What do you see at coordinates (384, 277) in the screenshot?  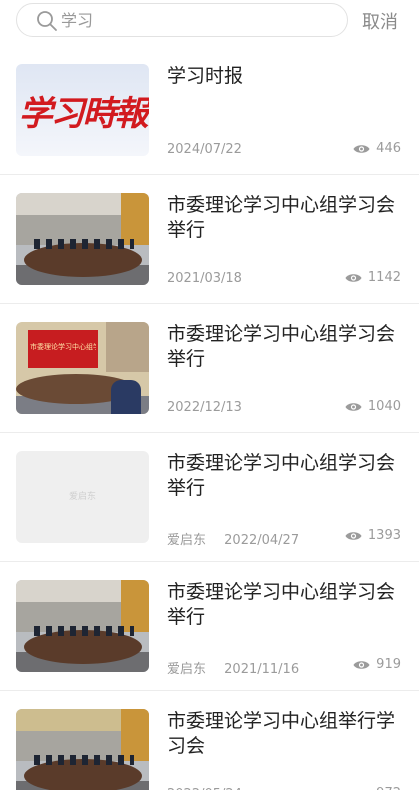 I see `view-count: 1142` at bounding box center [384, 277].